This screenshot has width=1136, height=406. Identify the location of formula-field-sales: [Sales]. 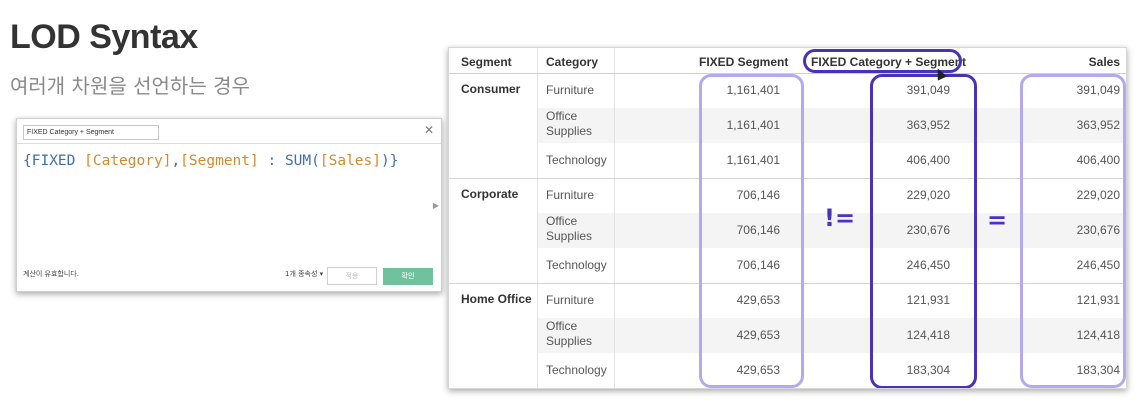
(350, 161).